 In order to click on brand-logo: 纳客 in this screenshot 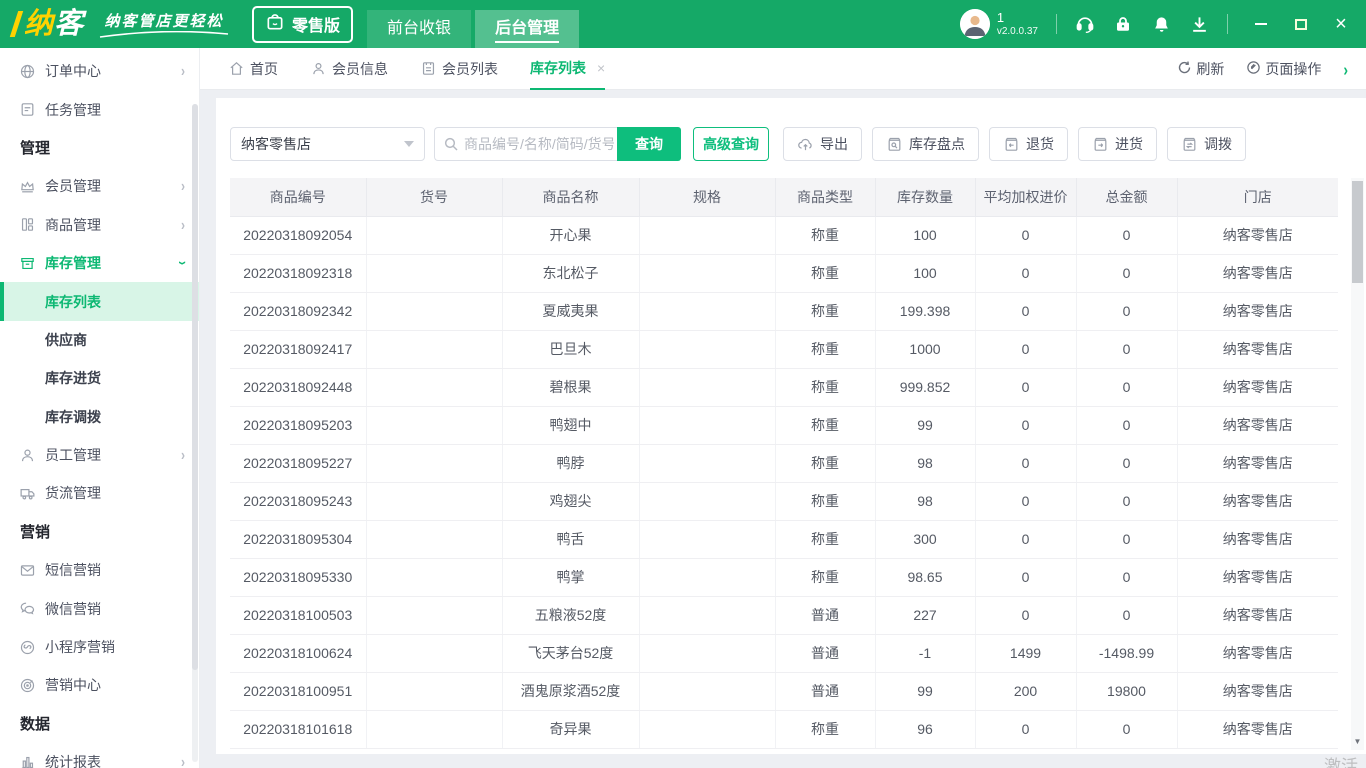, I will do `click(46, 24)`.